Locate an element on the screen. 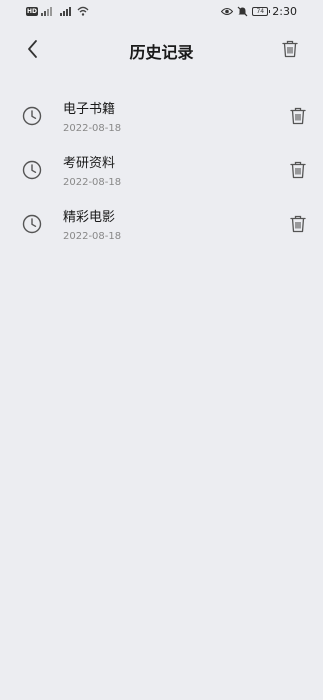 The image size is (323, 700). eye-icon is located at coordinates (227, 11).